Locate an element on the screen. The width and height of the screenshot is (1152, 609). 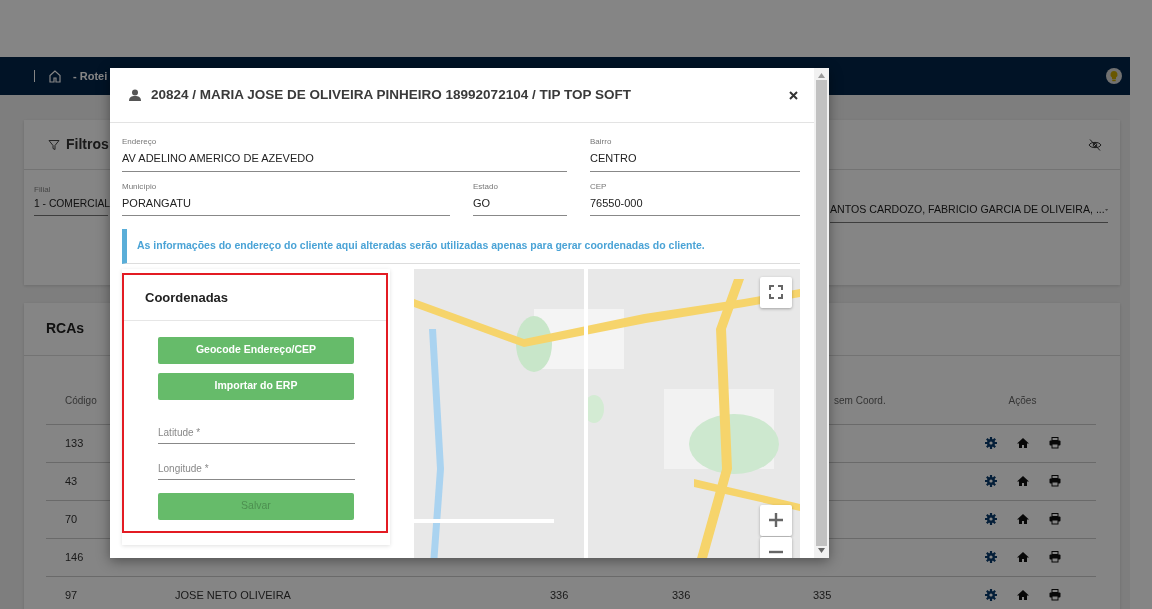
card-title: Coordenadas is located at coordinates (255, 297).